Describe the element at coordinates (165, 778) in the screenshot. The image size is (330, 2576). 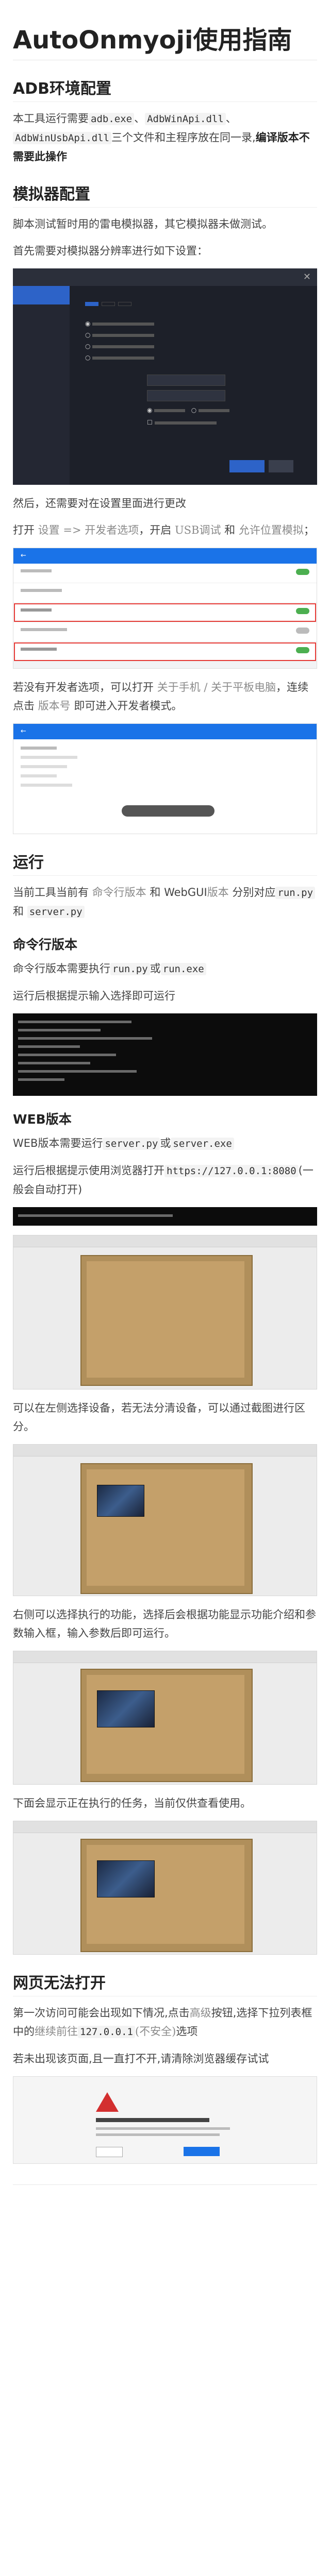
I see `about-phone-screenshot: ←` at that location.